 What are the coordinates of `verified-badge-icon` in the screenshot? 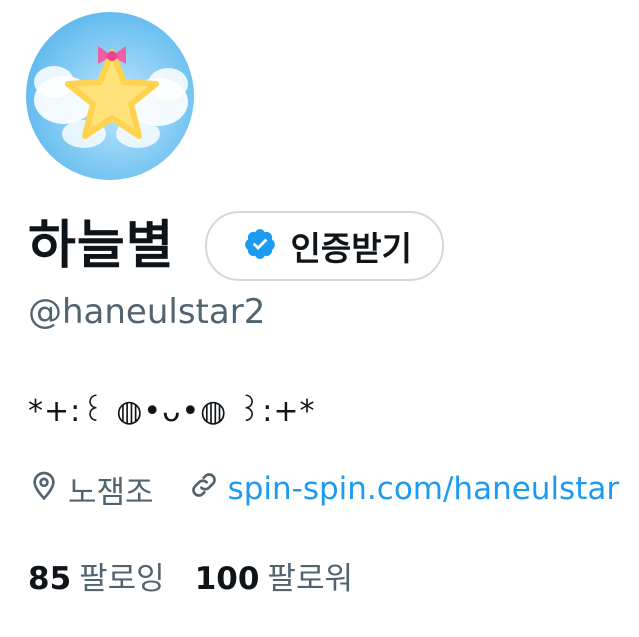 It's located at (260, 246).